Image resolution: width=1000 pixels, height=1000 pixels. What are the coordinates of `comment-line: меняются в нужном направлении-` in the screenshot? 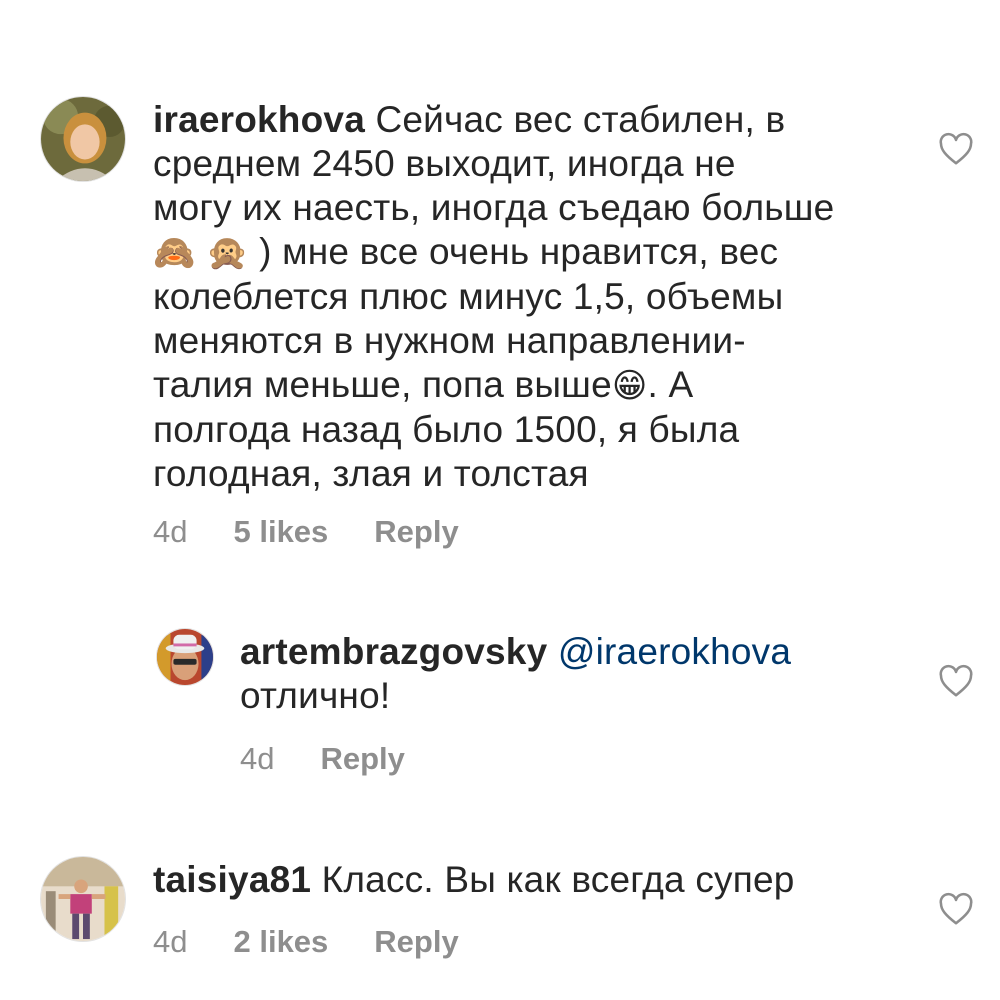 It's located at (449, 340).